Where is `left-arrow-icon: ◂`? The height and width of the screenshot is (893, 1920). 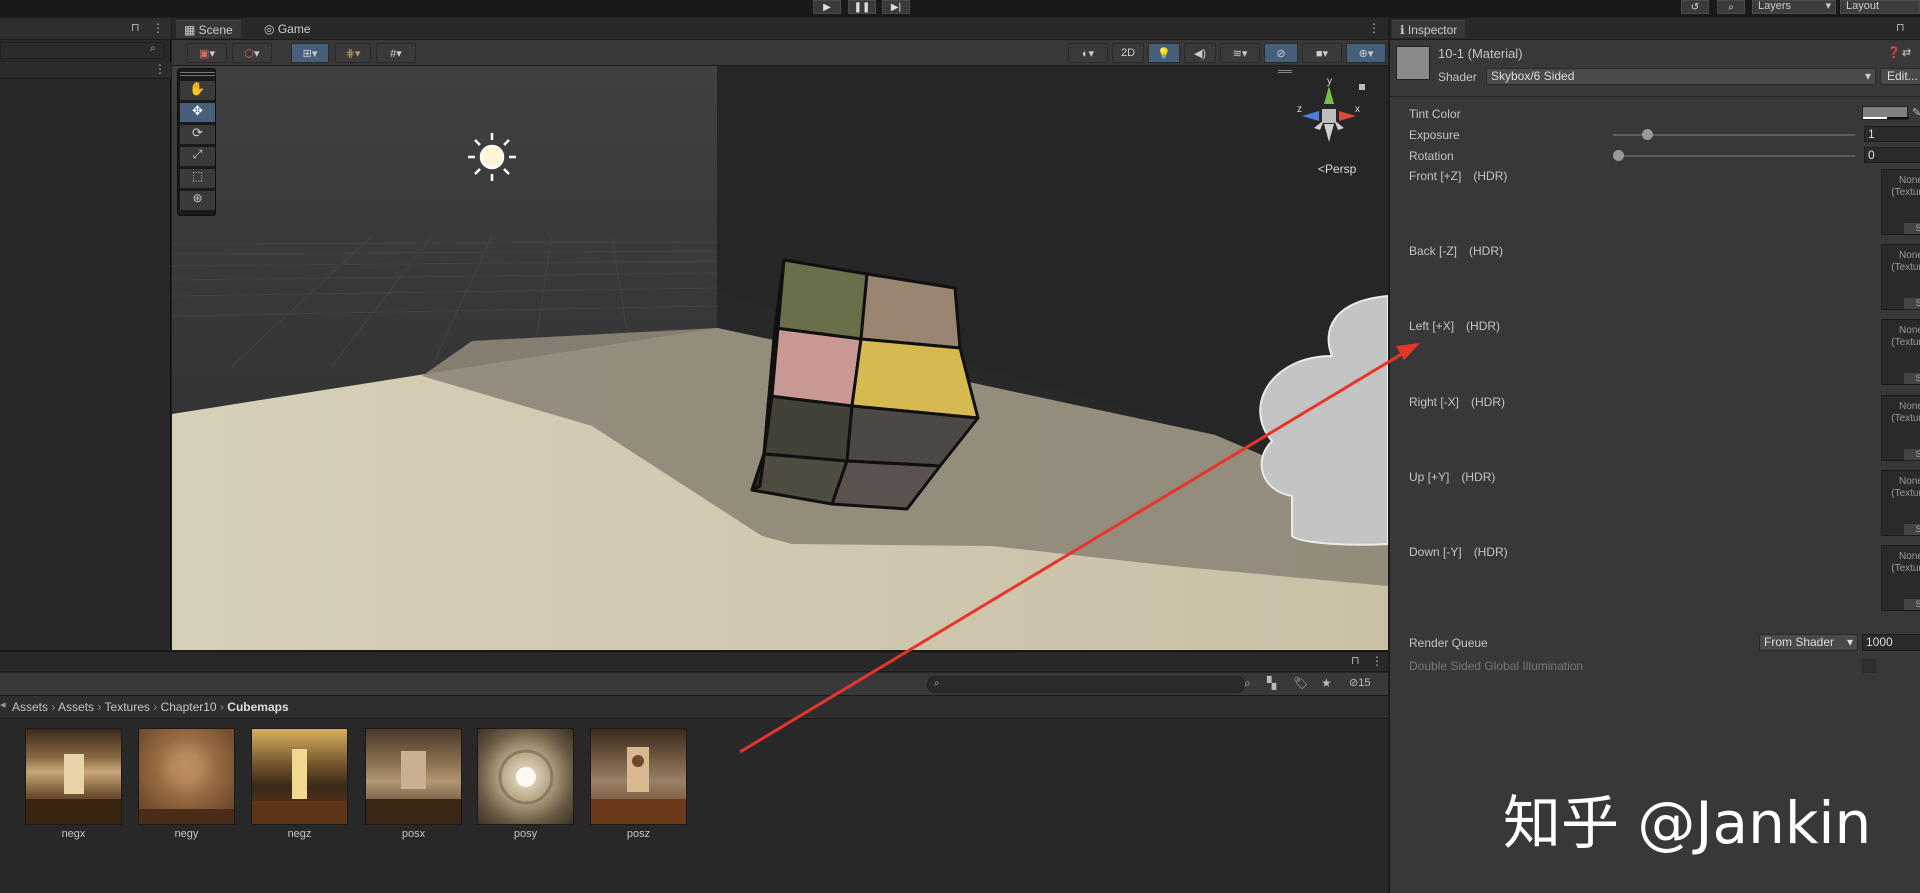 left-arrow-icon: ◂ is located at coordinates (3, 704).